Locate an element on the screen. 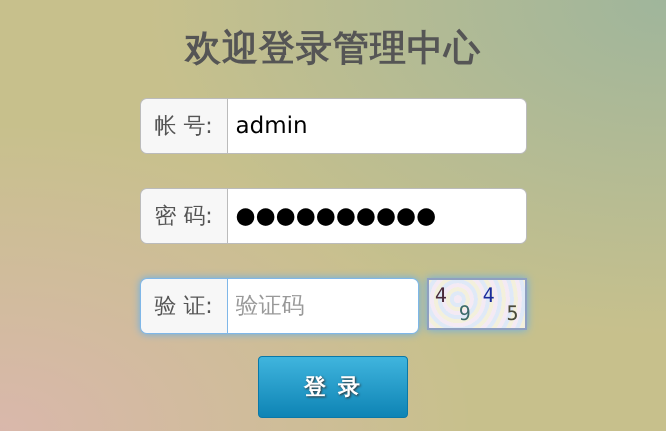 The image size is (666, 431). captcha-char: 9 is located at coordinates (464, 313).